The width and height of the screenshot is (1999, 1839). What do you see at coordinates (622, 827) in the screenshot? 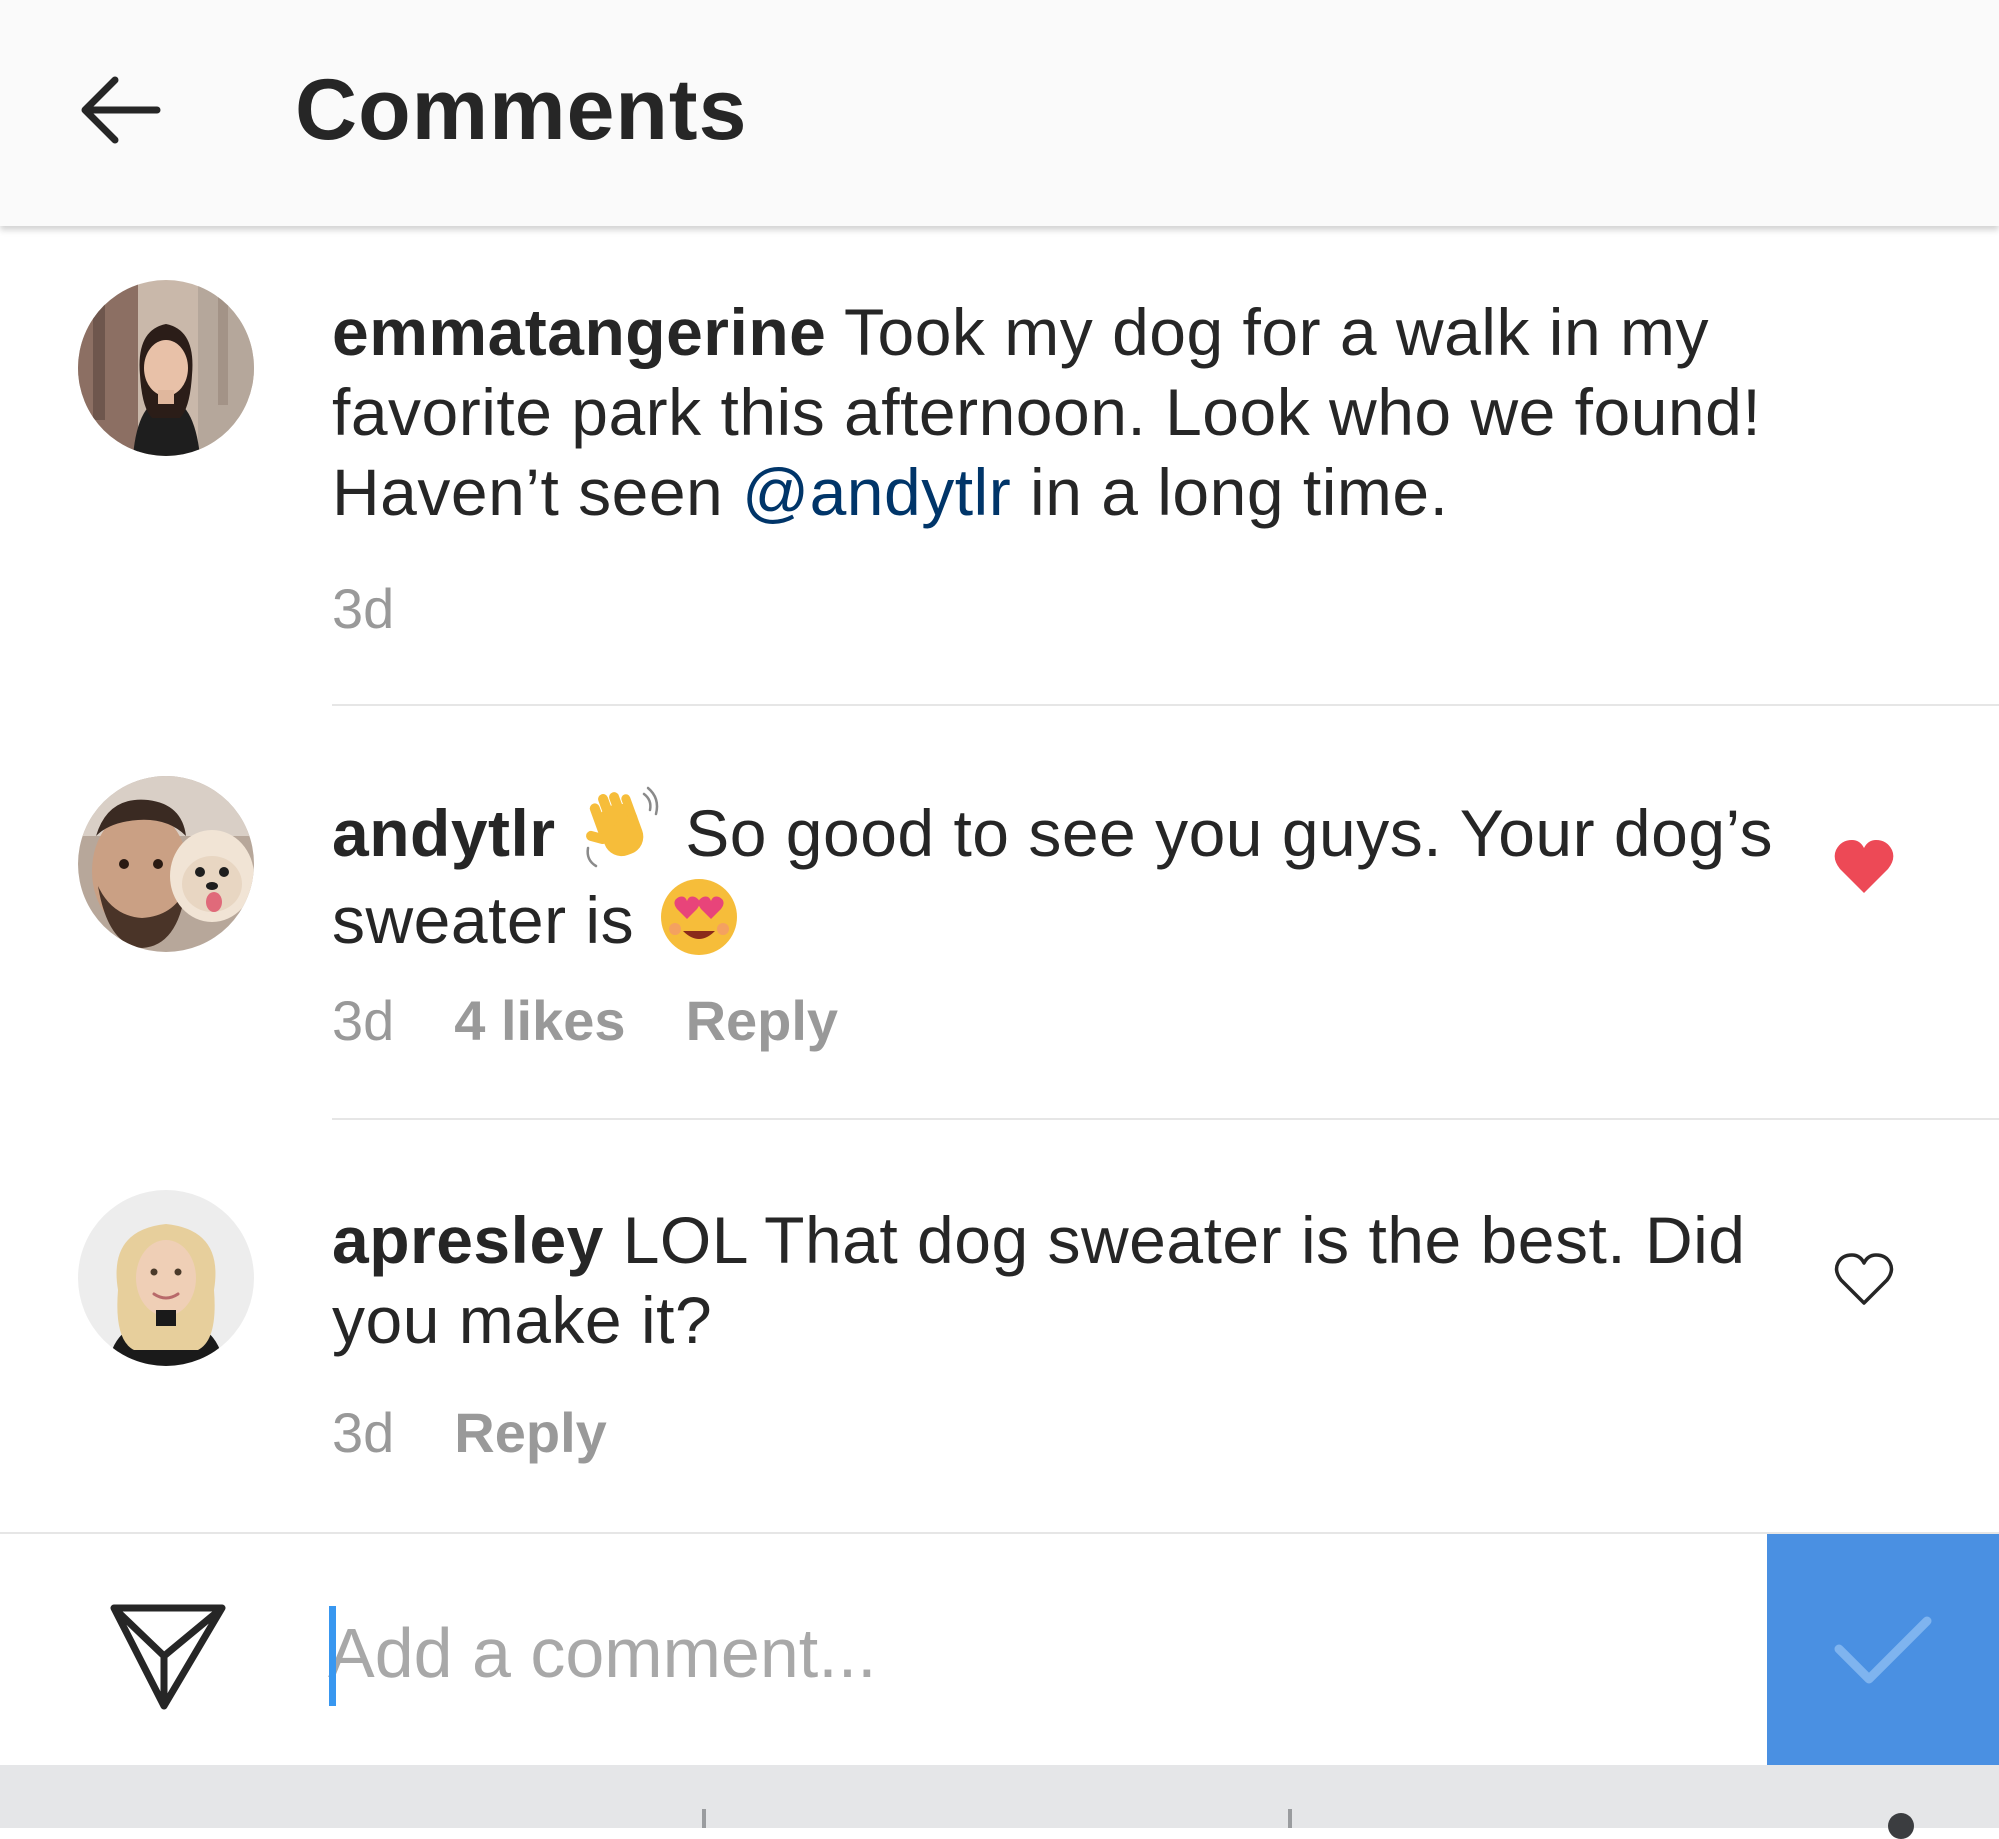
I see `waving-hand-icon` at bounding box center [622, 827].